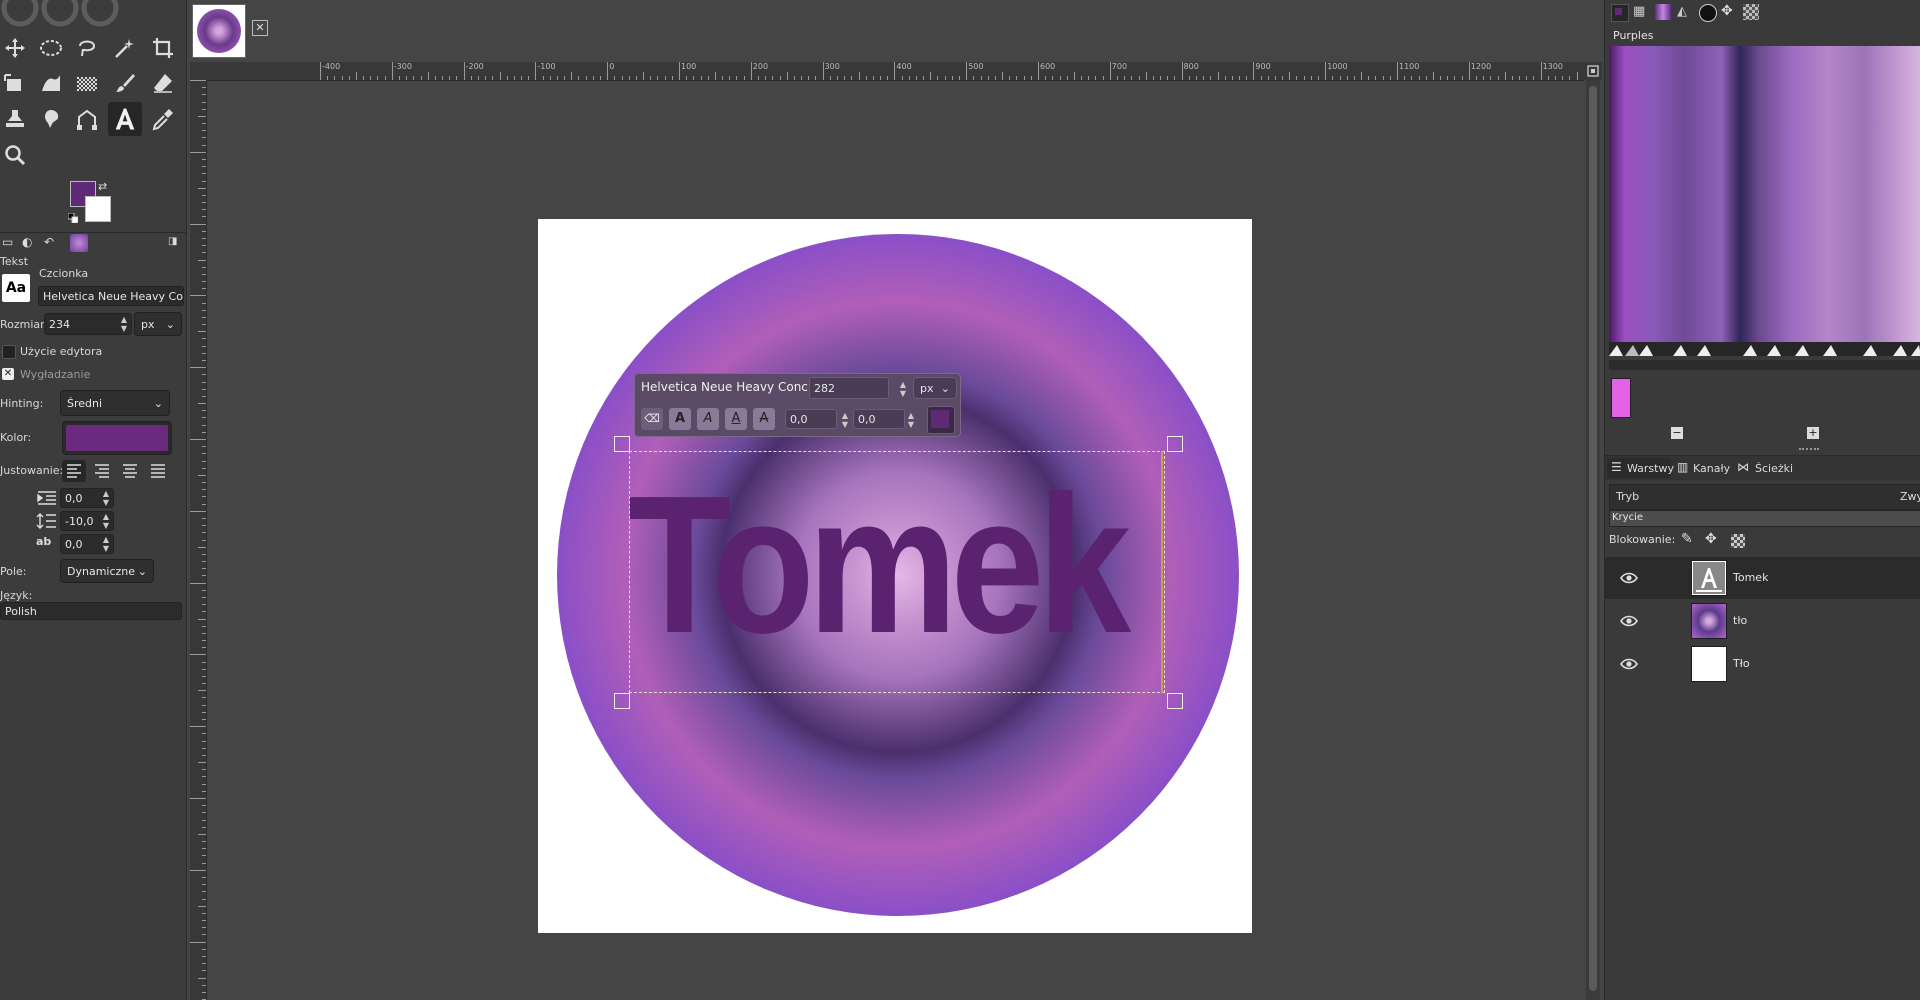 The height and width of the screenshot is (1000, 1920). Describe the element at coordinates (27, 242) in the screenshot. I see `device-status-tab-icon: ◐` at that location.